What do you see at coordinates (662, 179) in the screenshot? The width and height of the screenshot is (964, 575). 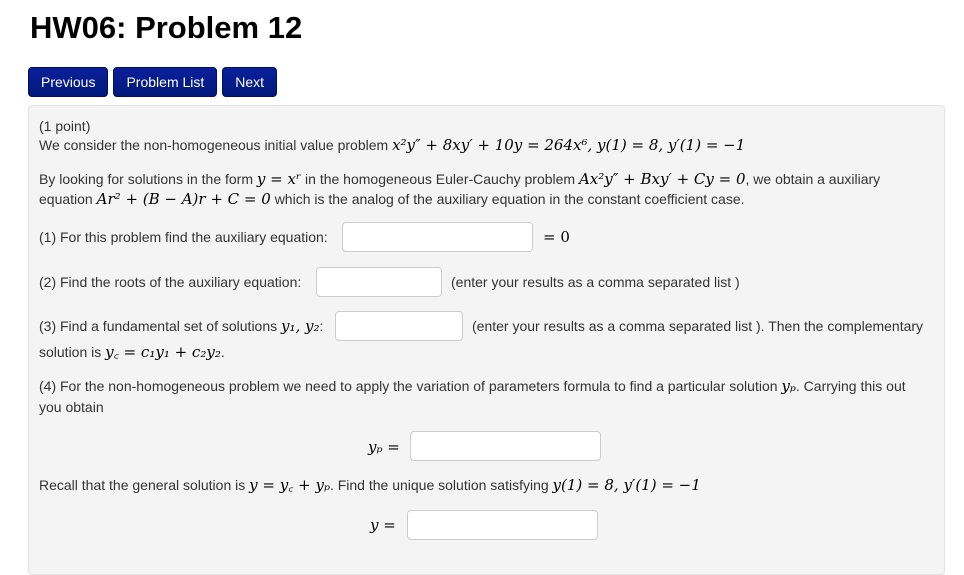 I see `euler-cauchy-equation: Ax²y″ + Bxy′ + Cy = 0` at bounding box center [662, 179].